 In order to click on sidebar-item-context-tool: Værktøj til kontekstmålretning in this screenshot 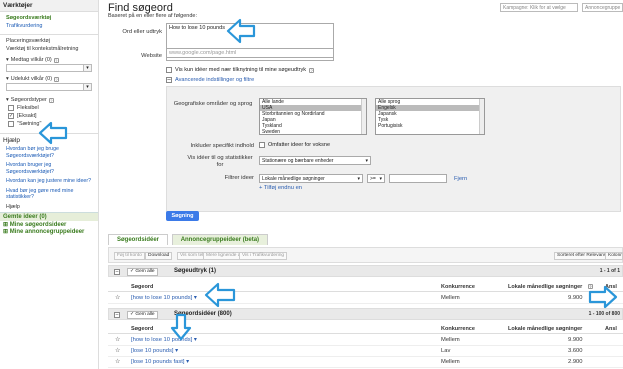, I will do `click(49, 49)`.